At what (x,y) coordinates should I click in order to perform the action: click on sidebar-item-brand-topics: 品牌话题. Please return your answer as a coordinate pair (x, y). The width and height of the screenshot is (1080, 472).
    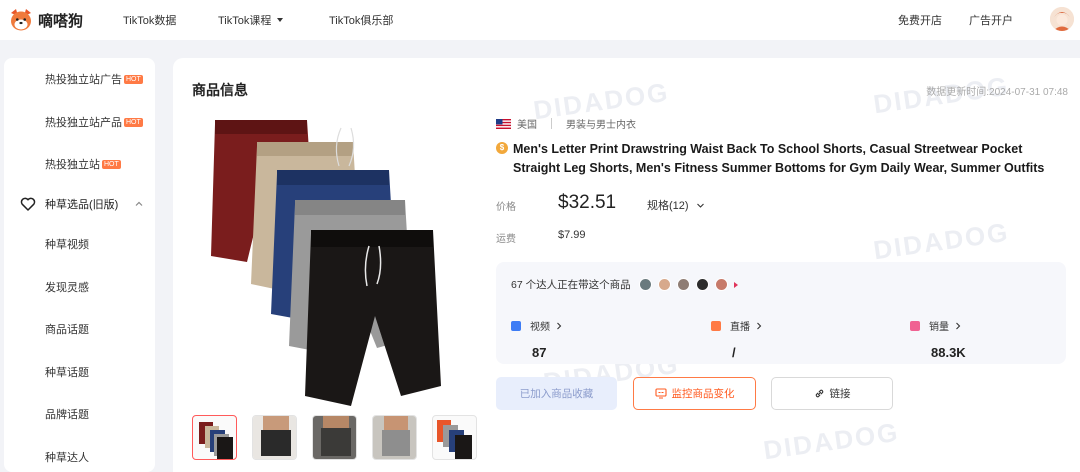
    Looking at the image, I should click on (67, 414).